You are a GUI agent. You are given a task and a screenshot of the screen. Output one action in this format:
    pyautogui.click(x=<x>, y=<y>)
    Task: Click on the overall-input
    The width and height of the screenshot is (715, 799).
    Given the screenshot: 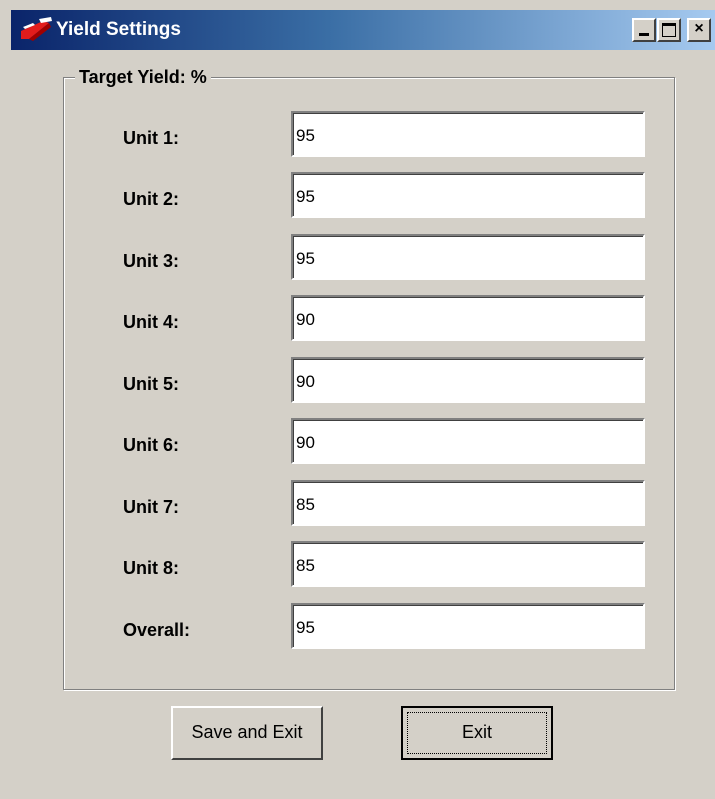 What is the action you would take?
    pyautogui.click(x=468, y=626)
    